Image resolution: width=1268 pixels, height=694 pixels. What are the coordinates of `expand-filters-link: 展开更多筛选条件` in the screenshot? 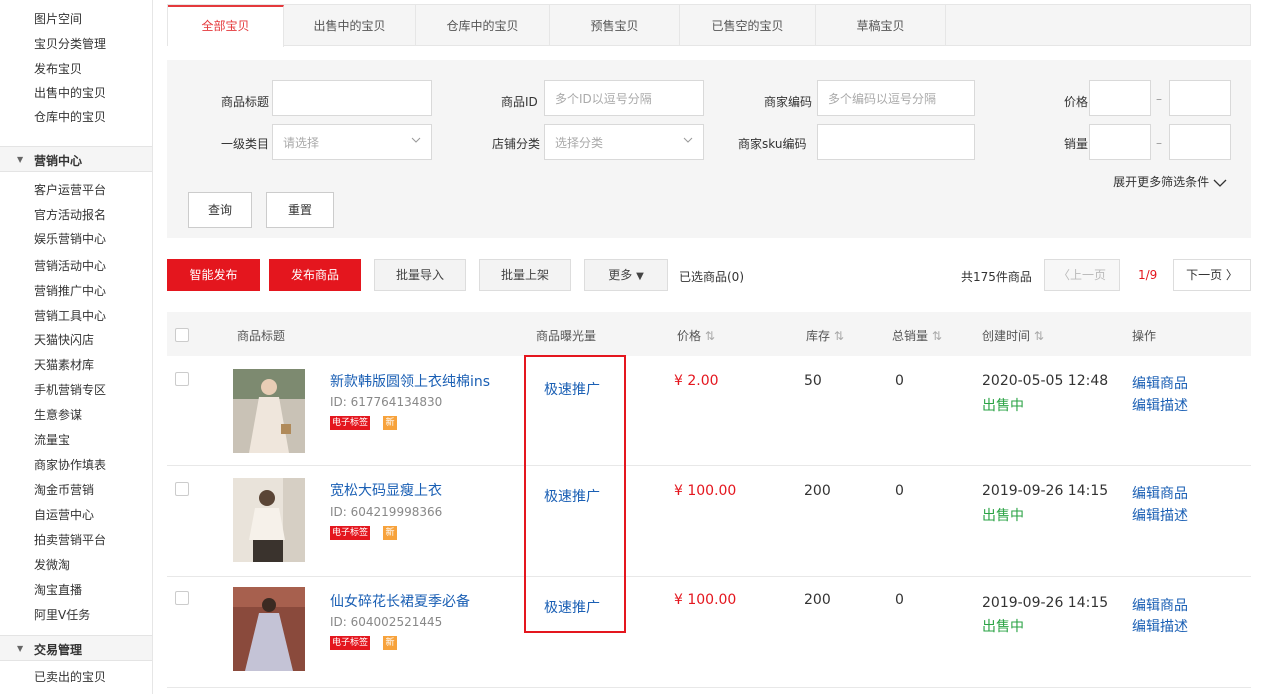 It's located at (1170, 181).